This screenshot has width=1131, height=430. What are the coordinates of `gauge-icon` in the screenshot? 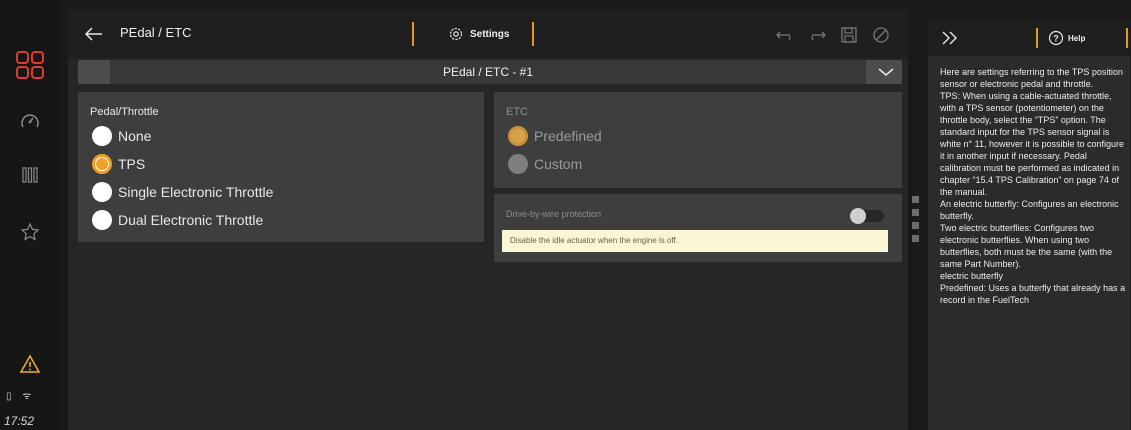 It's located at (30, 121).